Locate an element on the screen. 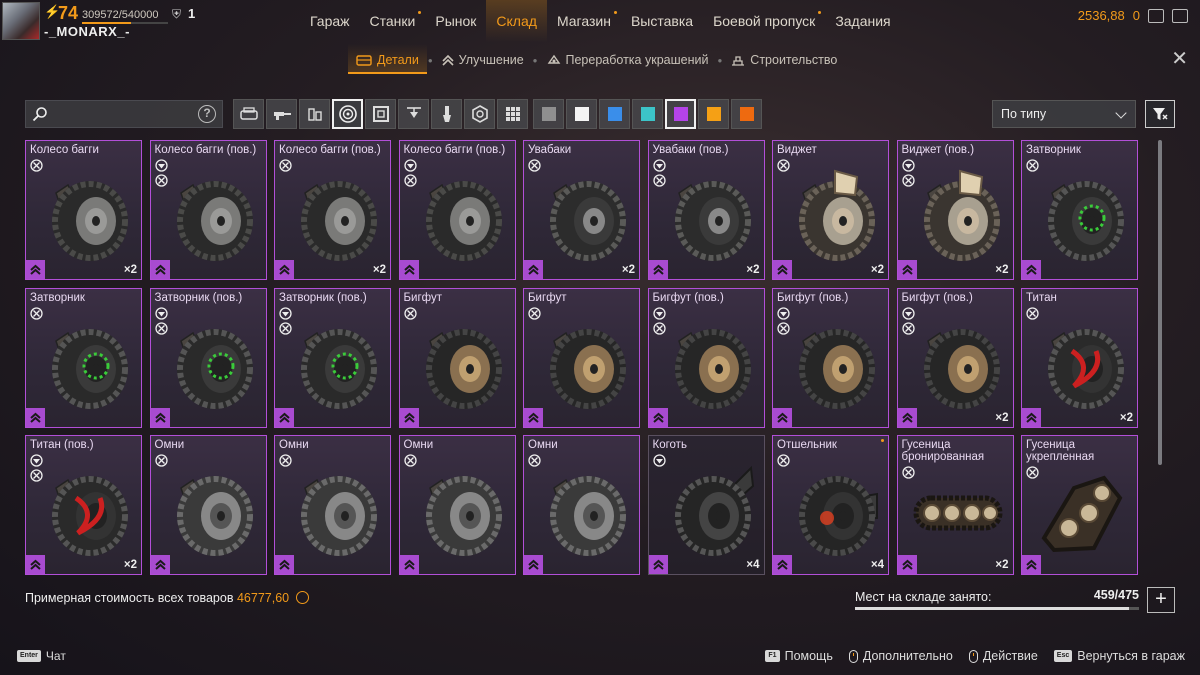 This screenshot has width=1200, height=675. chat-icon is located at coordinates (1156, 15).